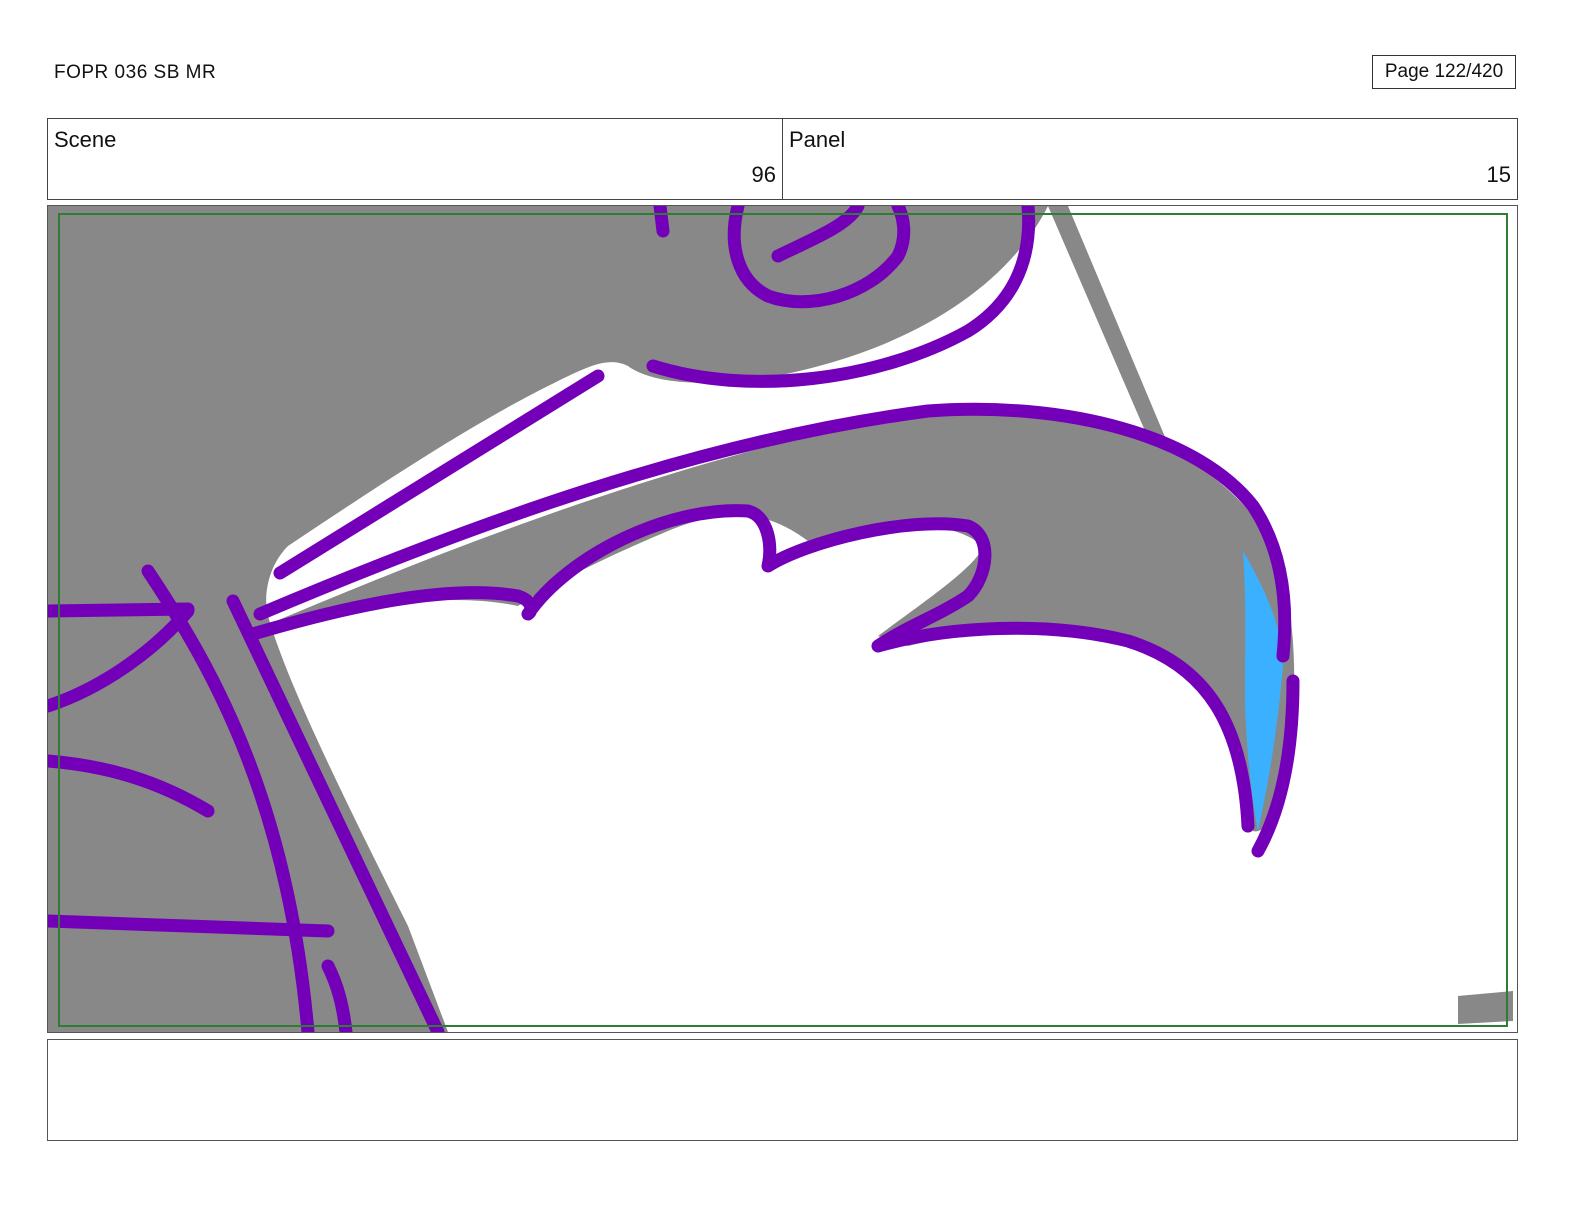 The image size is (1584, 1224). I want to click on scene-cell: Scene 96, so click(415, 159).